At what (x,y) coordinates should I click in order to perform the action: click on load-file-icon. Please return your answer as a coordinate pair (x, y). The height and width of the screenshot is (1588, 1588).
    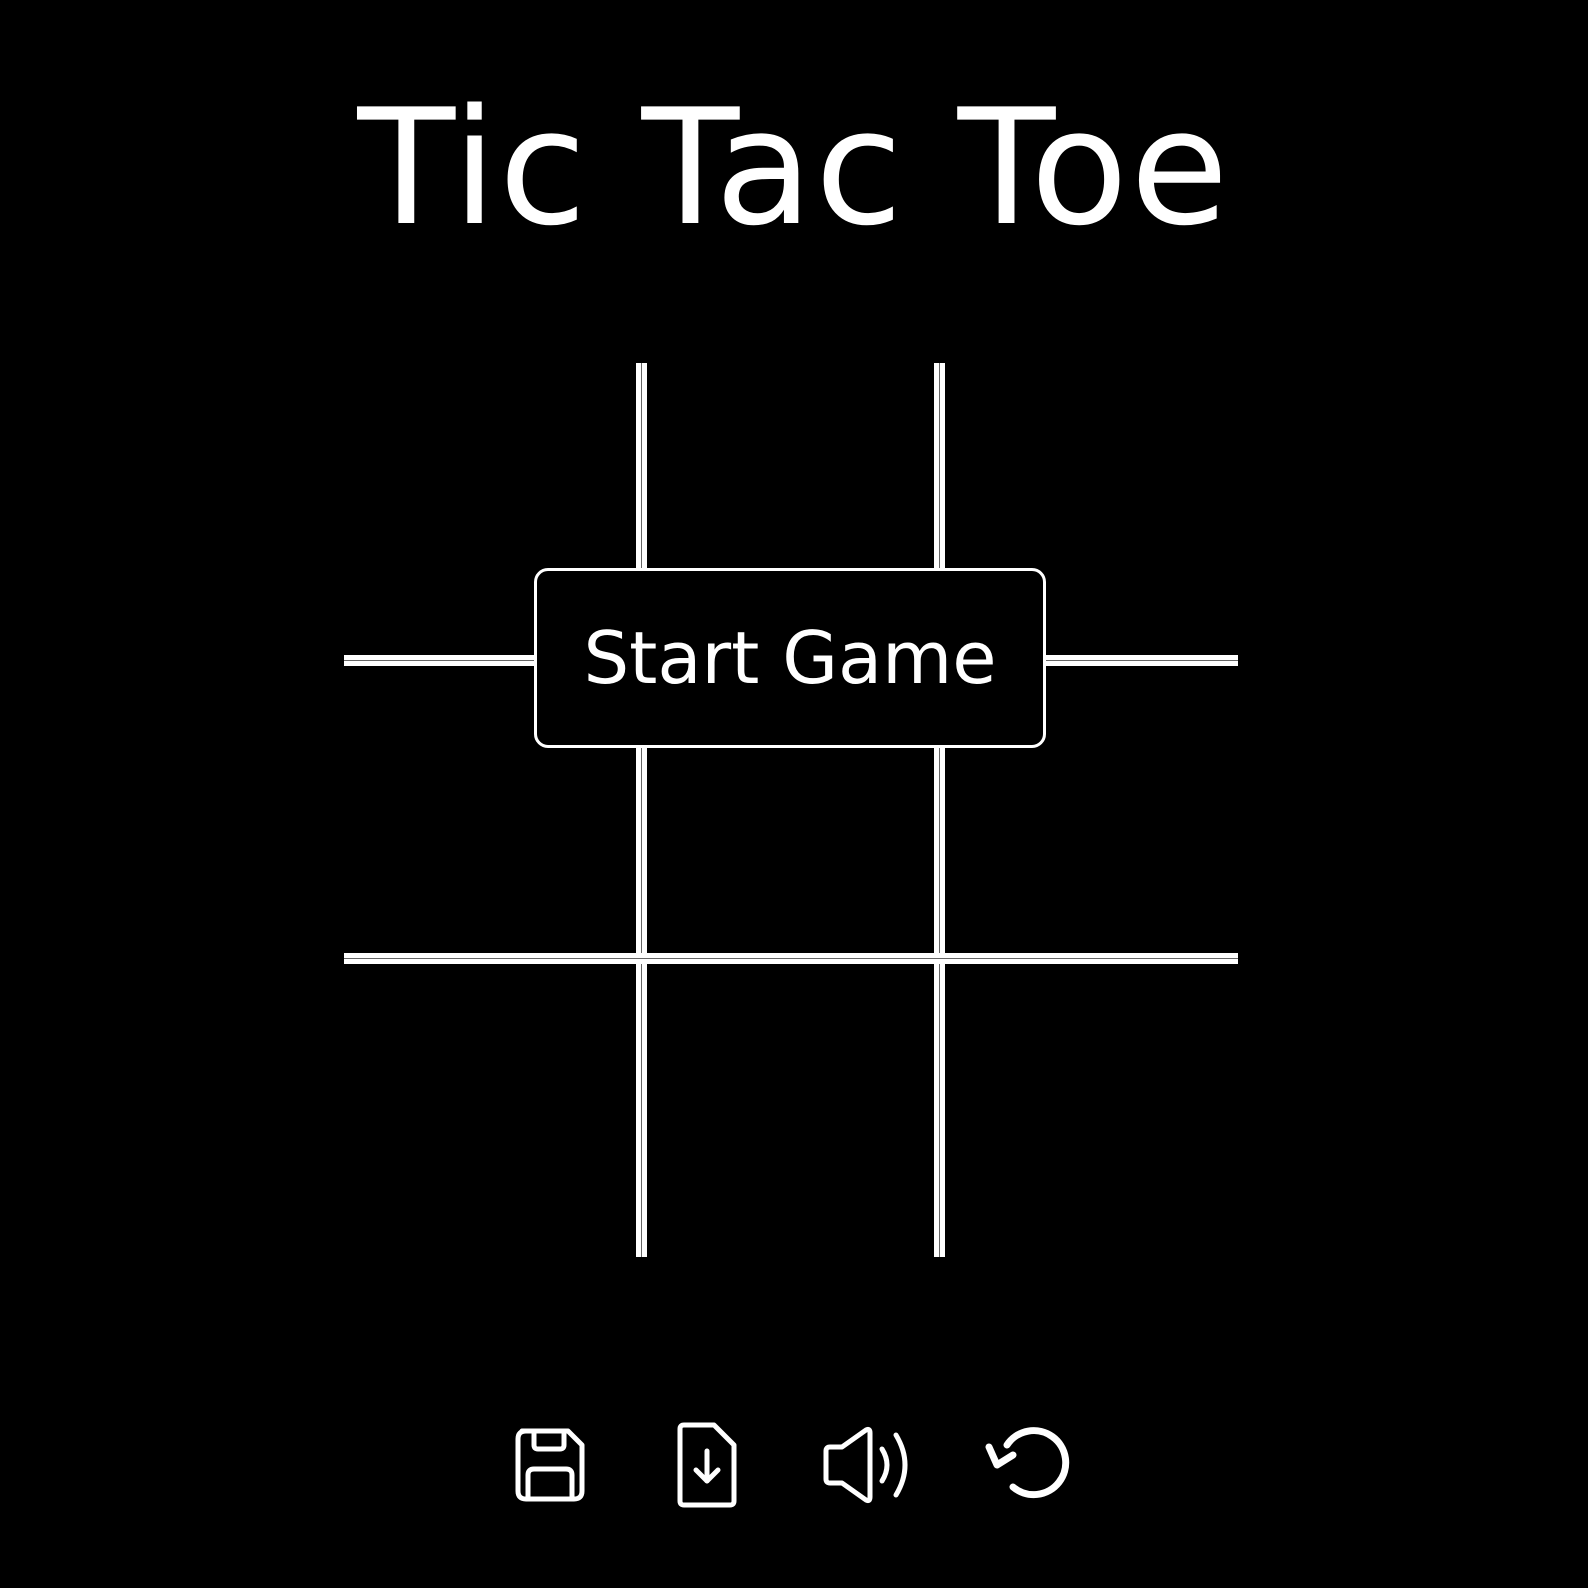
    Looking at the image, I should click on (708, 1465).